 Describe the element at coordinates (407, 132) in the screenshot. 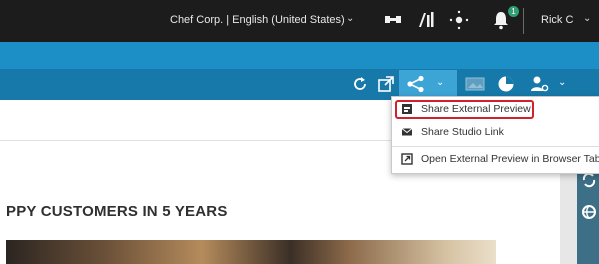

I see `envelope-icon` at that location.